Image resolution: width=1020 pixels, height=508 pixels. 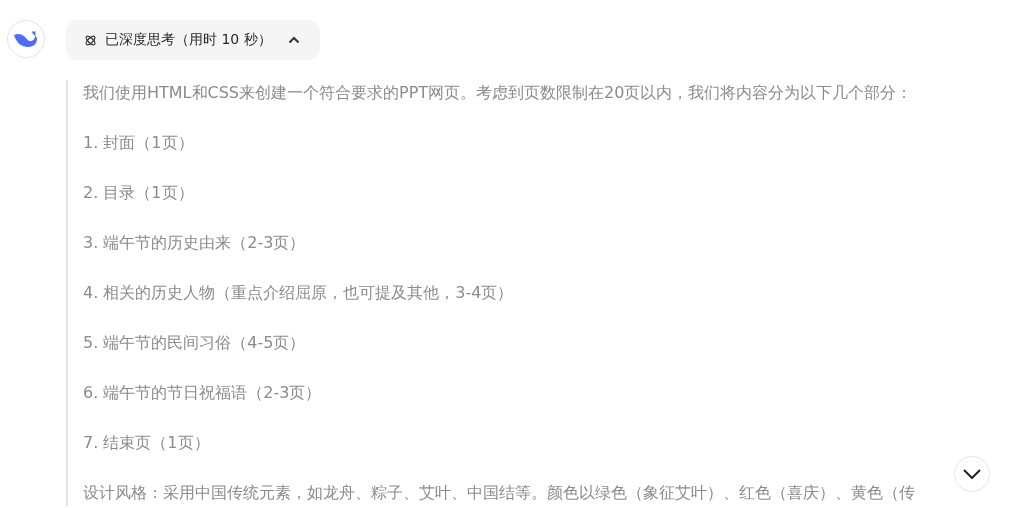 What do you see at coordinates (139, 143) in the screenshot?
I see `paragraph: 1. 封面（1页）` at bounding box center [139, 143].